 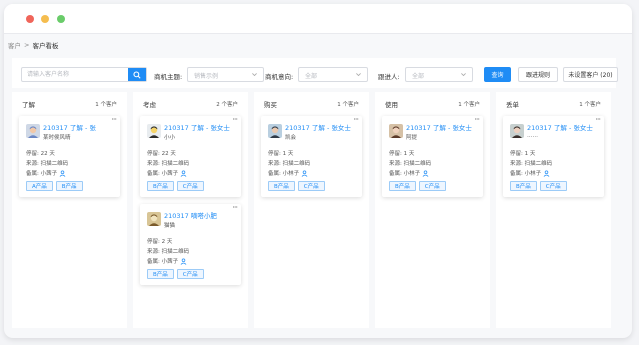 What do you see at coordinates (279, 77) in the screenshot?
I see `opportunity-intent-label: 商机意向:` at bounding box center [279, 77].